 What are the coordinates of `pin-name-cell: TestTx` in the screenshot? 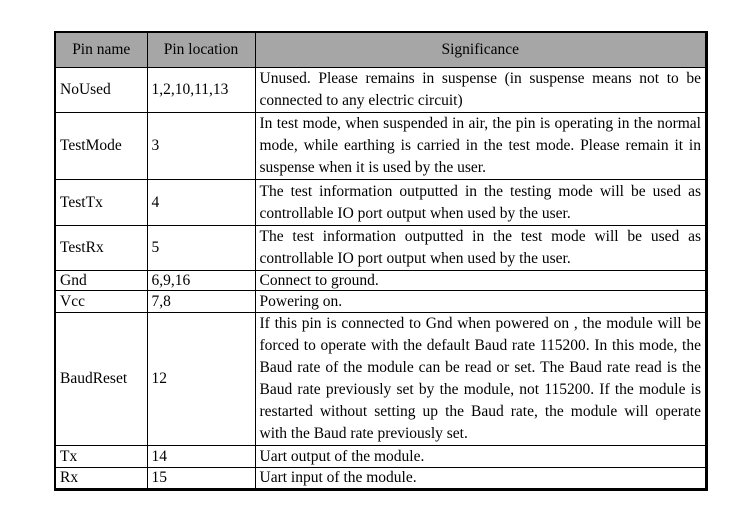 It's located at (102, 202).